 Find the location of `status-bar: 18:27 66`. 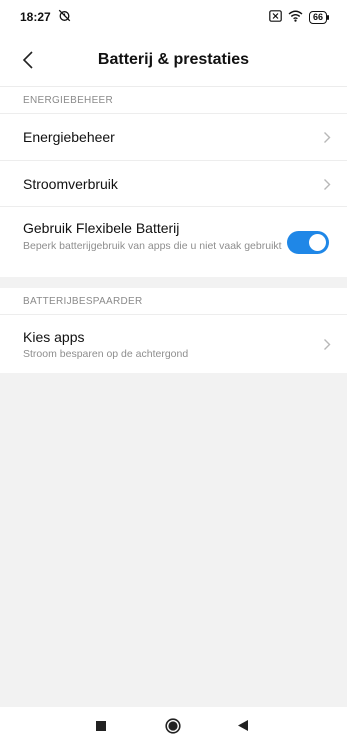

status-bar: 18:27 66 is located at coordinates (173, 17).